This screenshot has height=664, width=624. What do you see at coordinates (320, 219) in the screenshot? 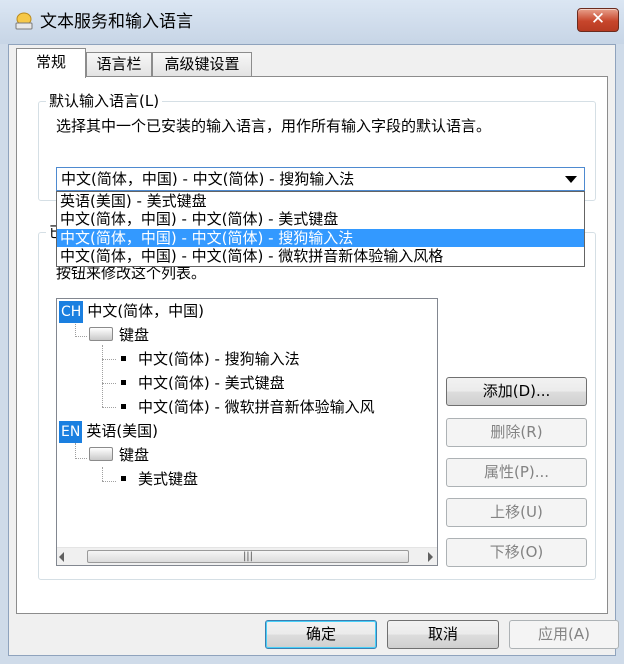
I see `dropdown-option: 中文(简体，中国) - 中文(简体) - 美式键盘` at bounding box center [320, 219].